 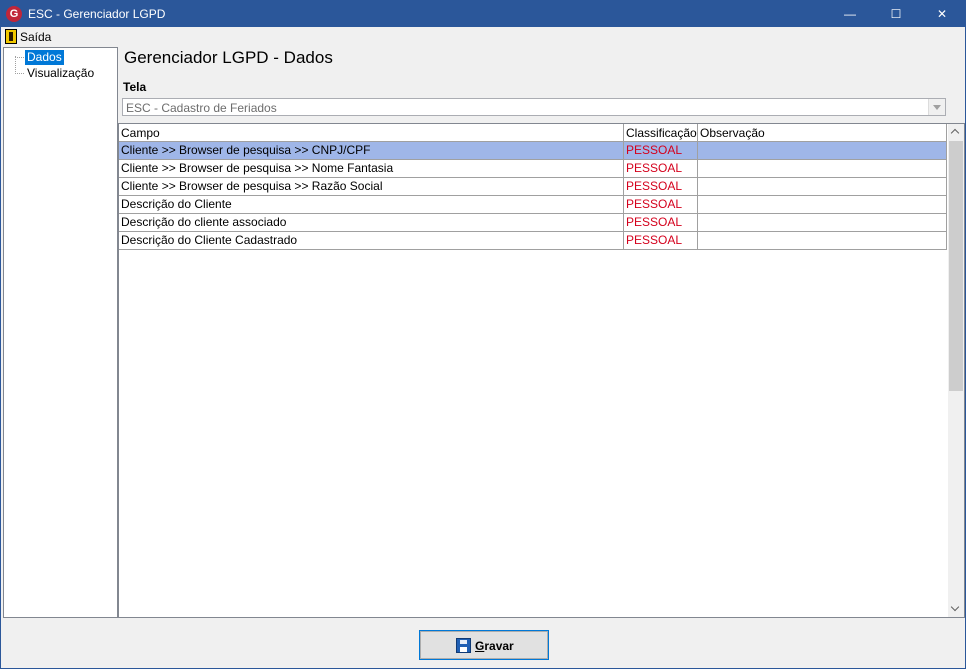 I want to click on table-row: Descrição do Cliente PESSOAL, so click(x=533, y=205).